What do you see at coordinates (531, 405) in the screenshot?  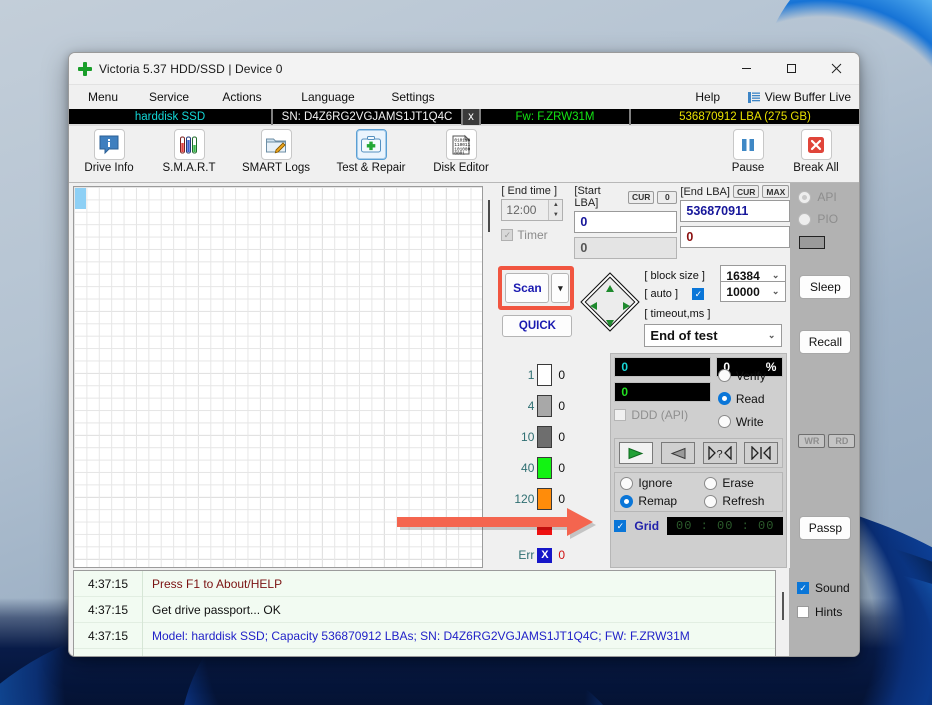 I see `legend-threshold-1: 4` at bounding box center [531, 405].